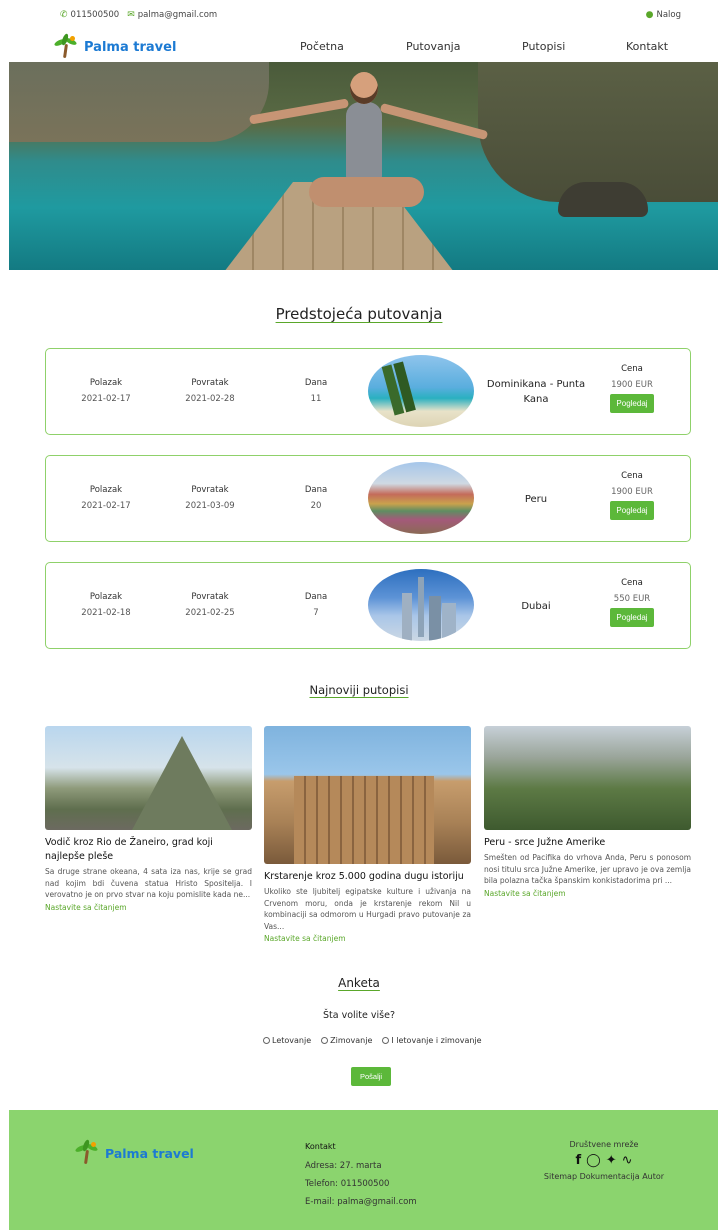 The width and height of the screenshot is (718, 1230). I want to click on footer-email: E-mail: palma@gmail.com, so click(361, 1202).